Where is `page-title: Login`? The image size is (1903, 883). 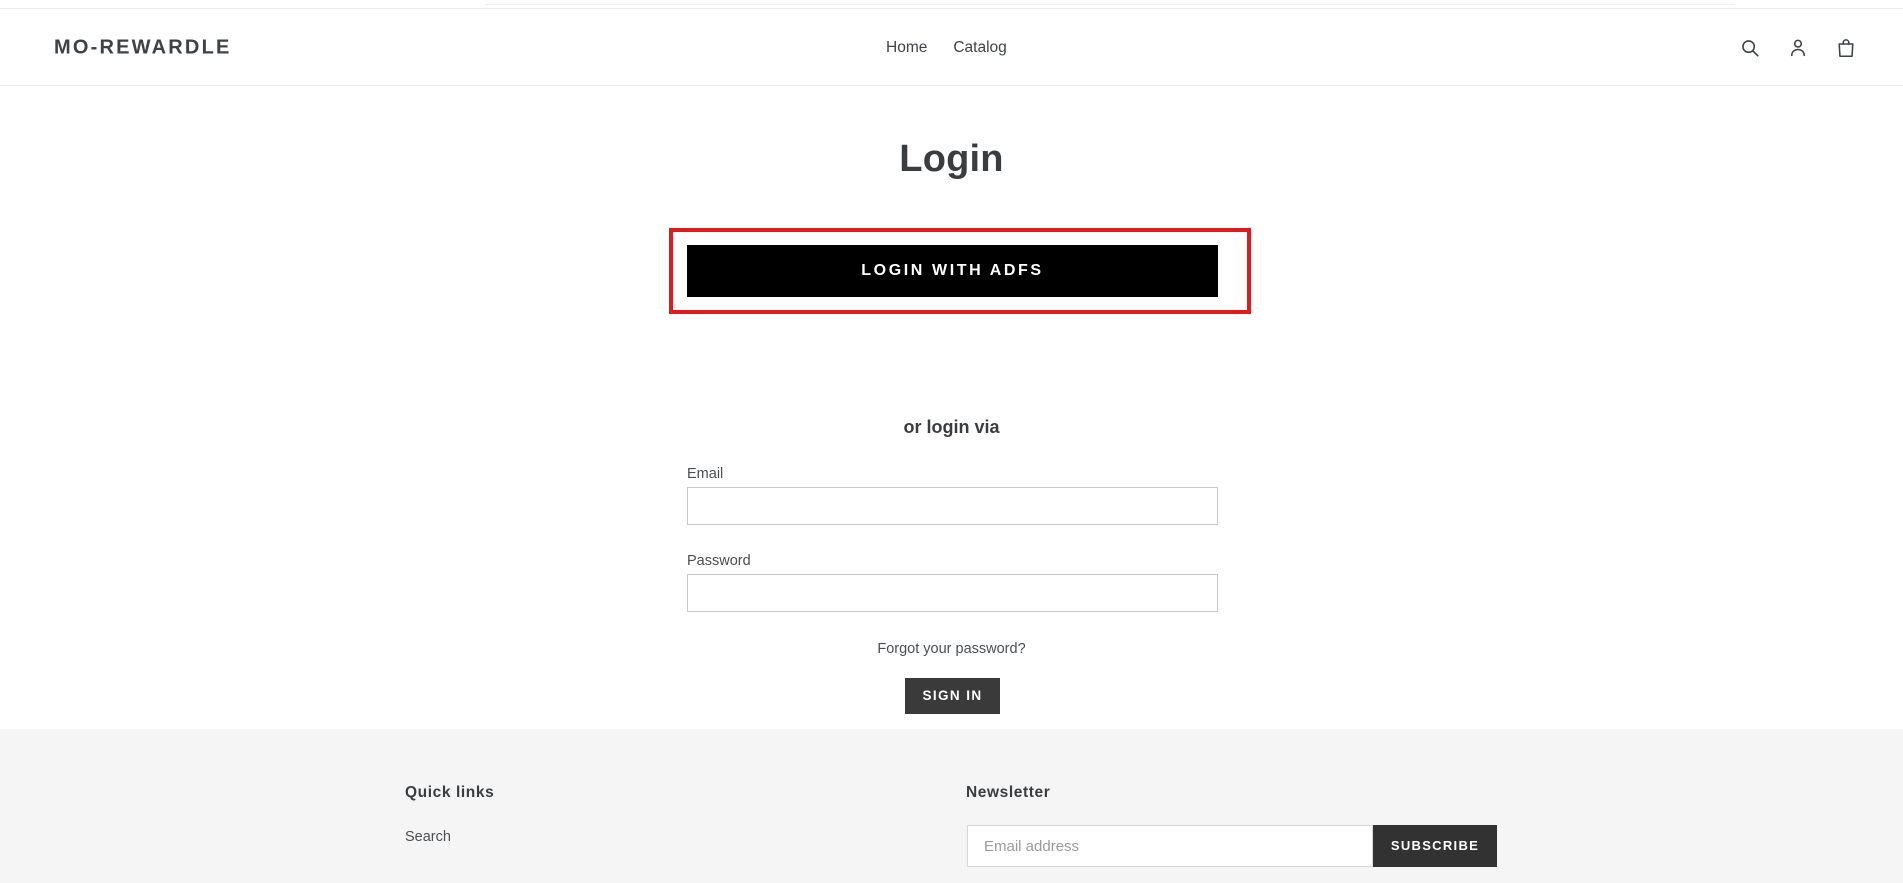
page-title: Login is located at coordinates (951, 159).